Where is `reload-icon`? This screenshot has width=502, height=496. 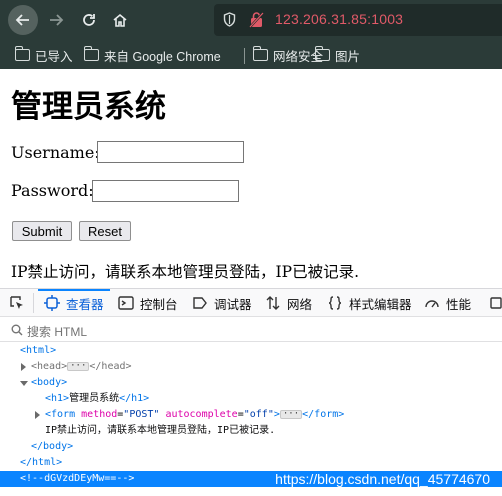
reload-icon is located at coordinates (89, 20).